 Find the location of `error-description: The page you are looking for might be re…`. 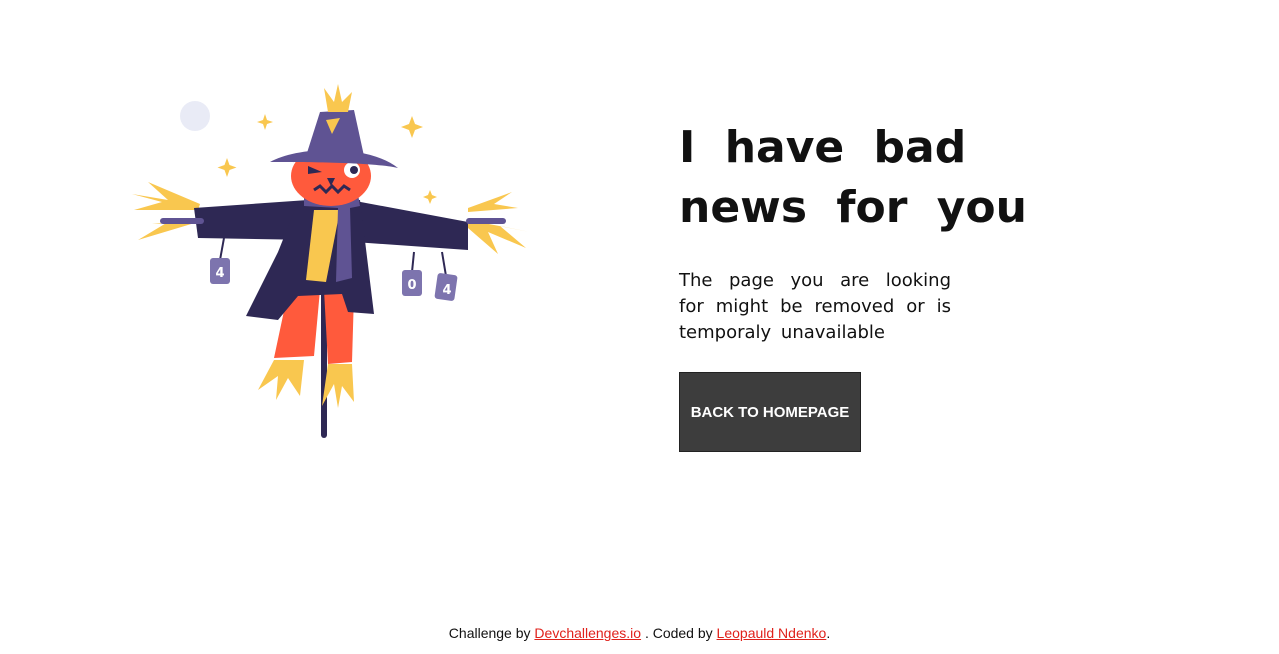

error-description: The page you are looking for might be re… is located at coordinates (815, 306).